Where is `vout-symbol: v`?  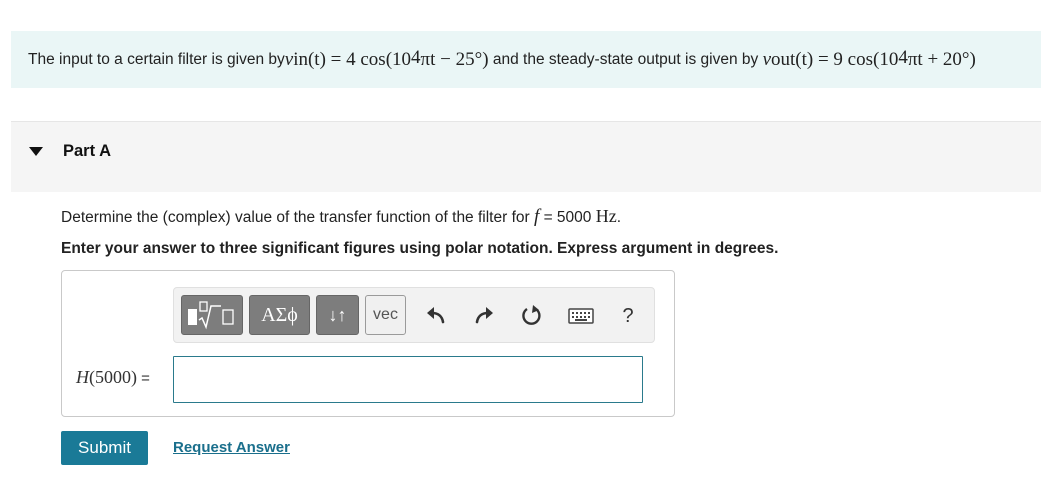
vout-symbol: v is located at coordinates (766, 59).